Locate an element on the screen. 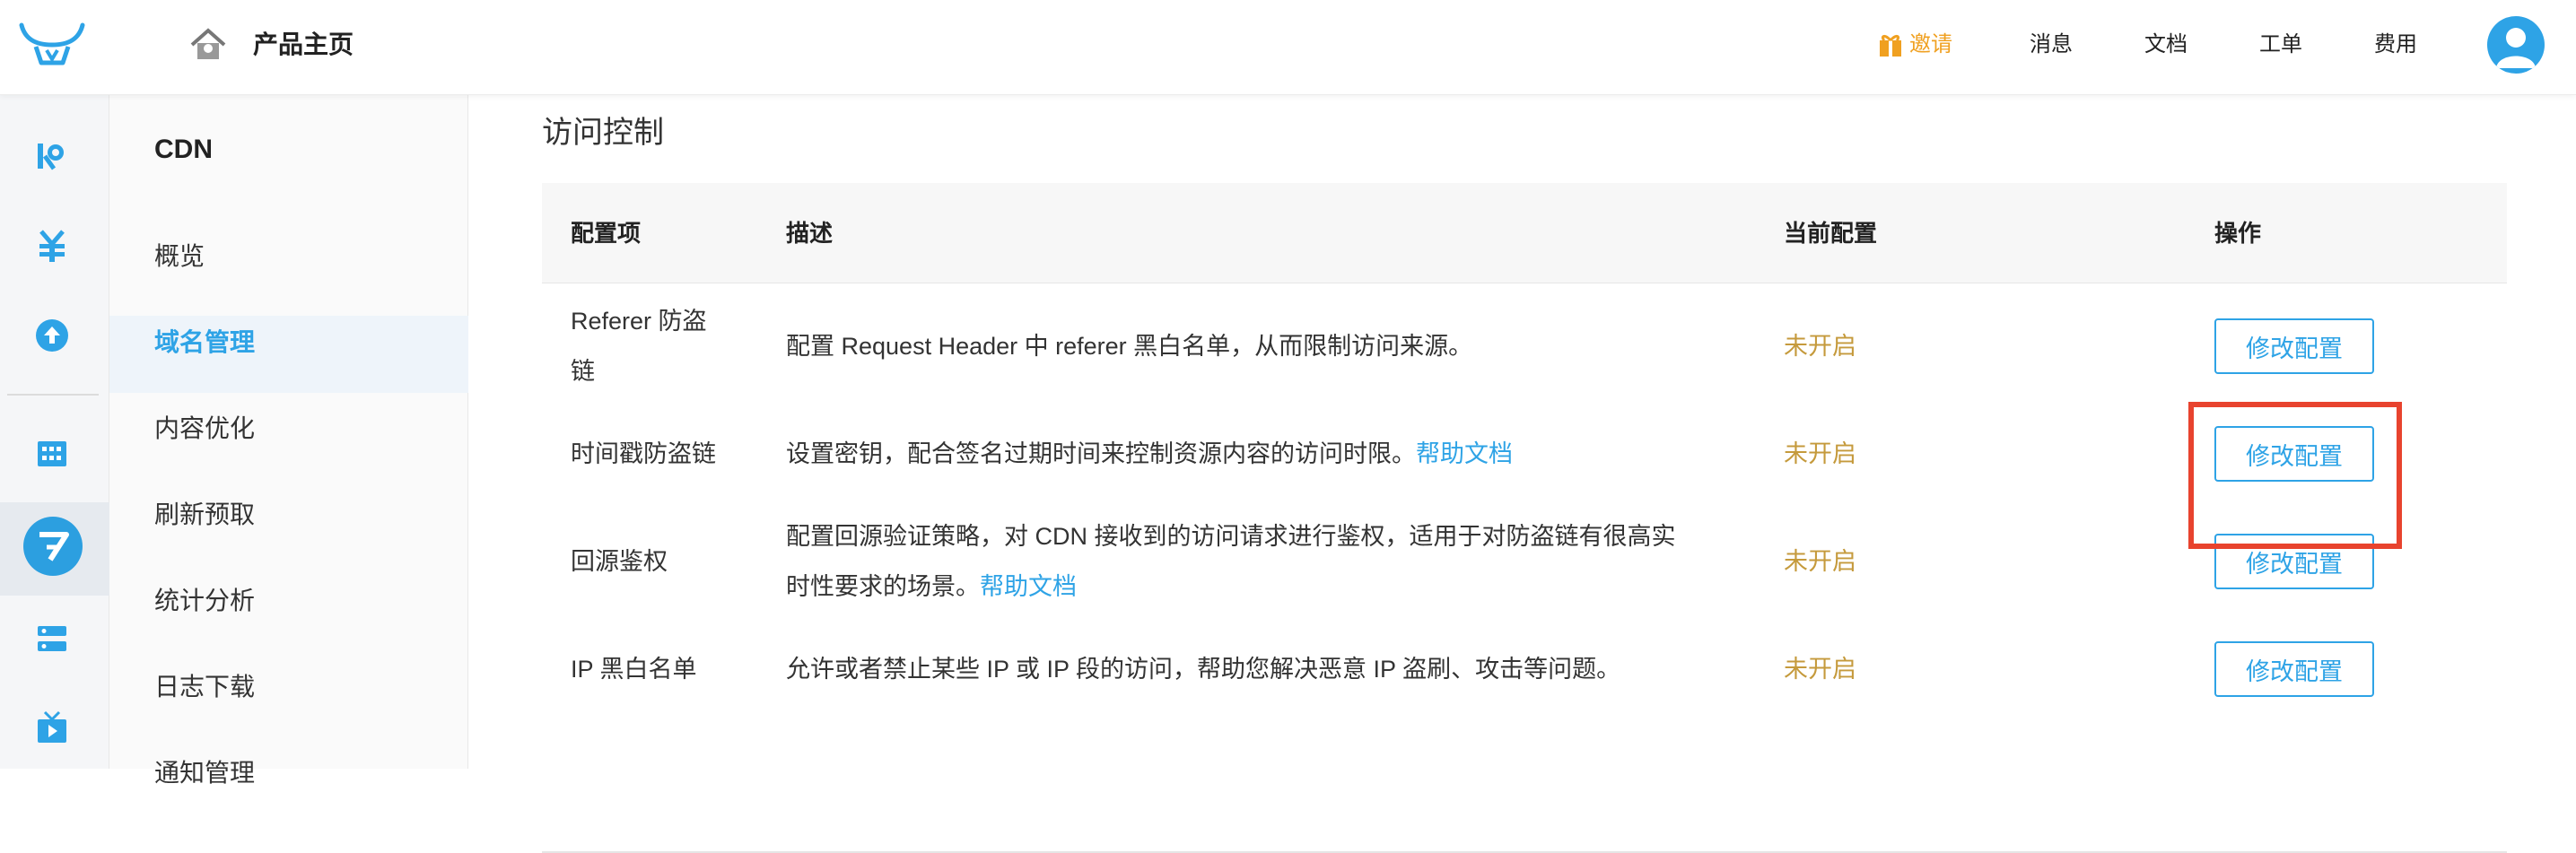 The height and width of the screenshot is (853, 2576). docs-link: 文档 is located at coordinates (2166, 45).